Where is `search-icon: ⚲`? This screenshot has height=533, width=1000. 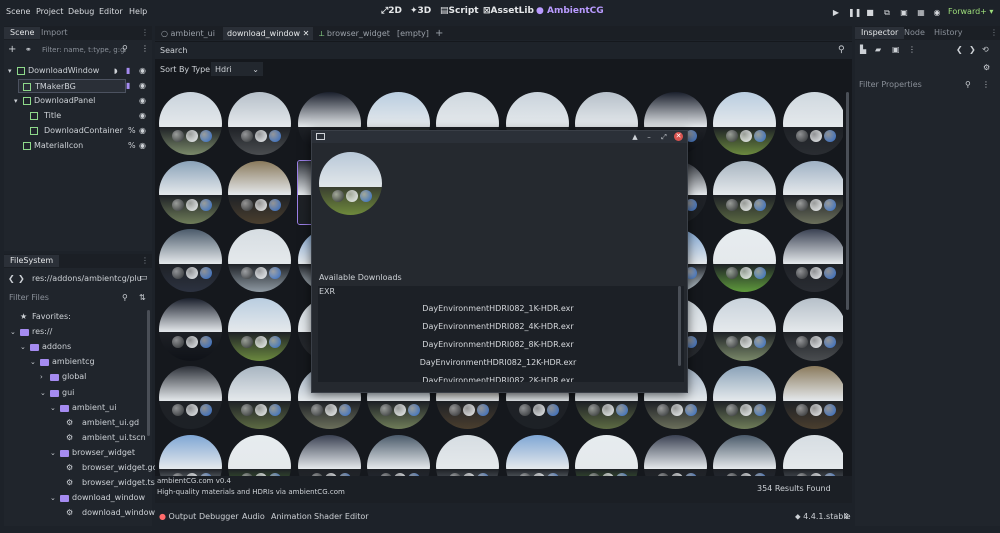
search-icon: ⚲ is located at coordinates (841, 50).